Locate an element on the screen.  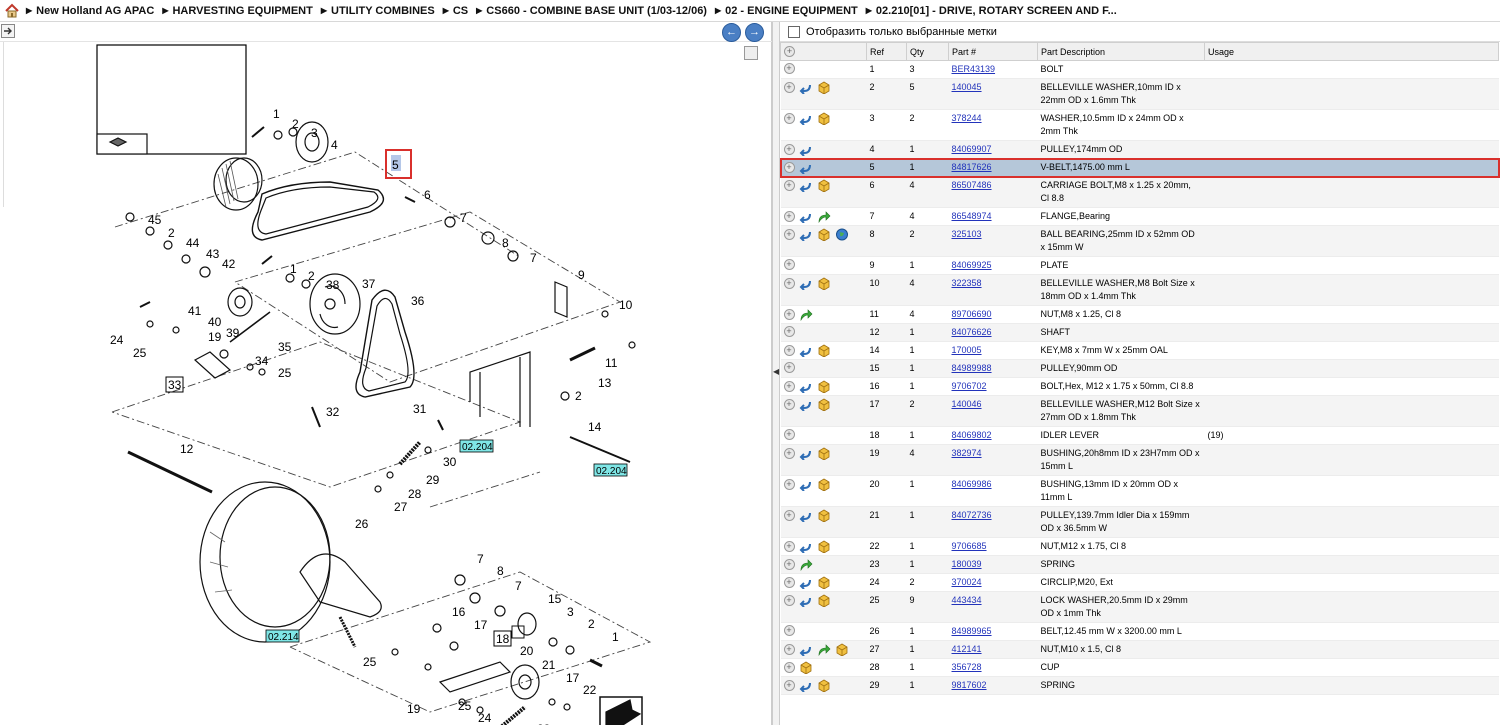
callout-label: 18 is located at coordinates (503, 639).